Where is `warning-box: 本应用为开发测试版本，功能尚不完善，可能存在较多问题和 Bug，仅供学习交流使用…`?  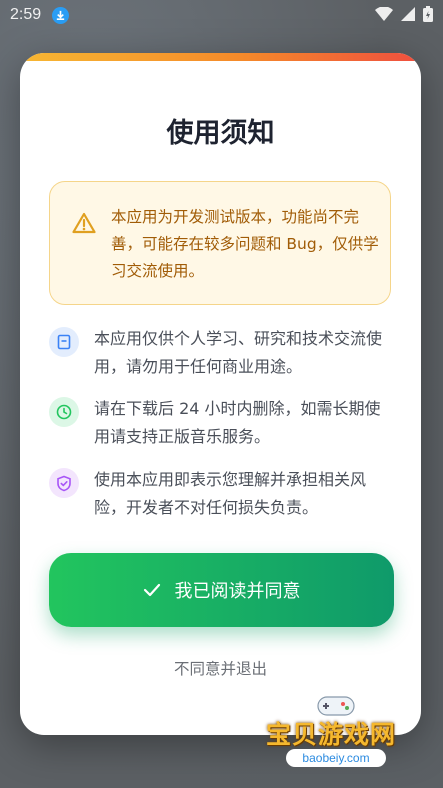
warning-box: 本应用为开发测试版本，功能尚不完善，可能存在较多问题和 Bug，仅供学习交流使用… is located at coordinates (220, 243).